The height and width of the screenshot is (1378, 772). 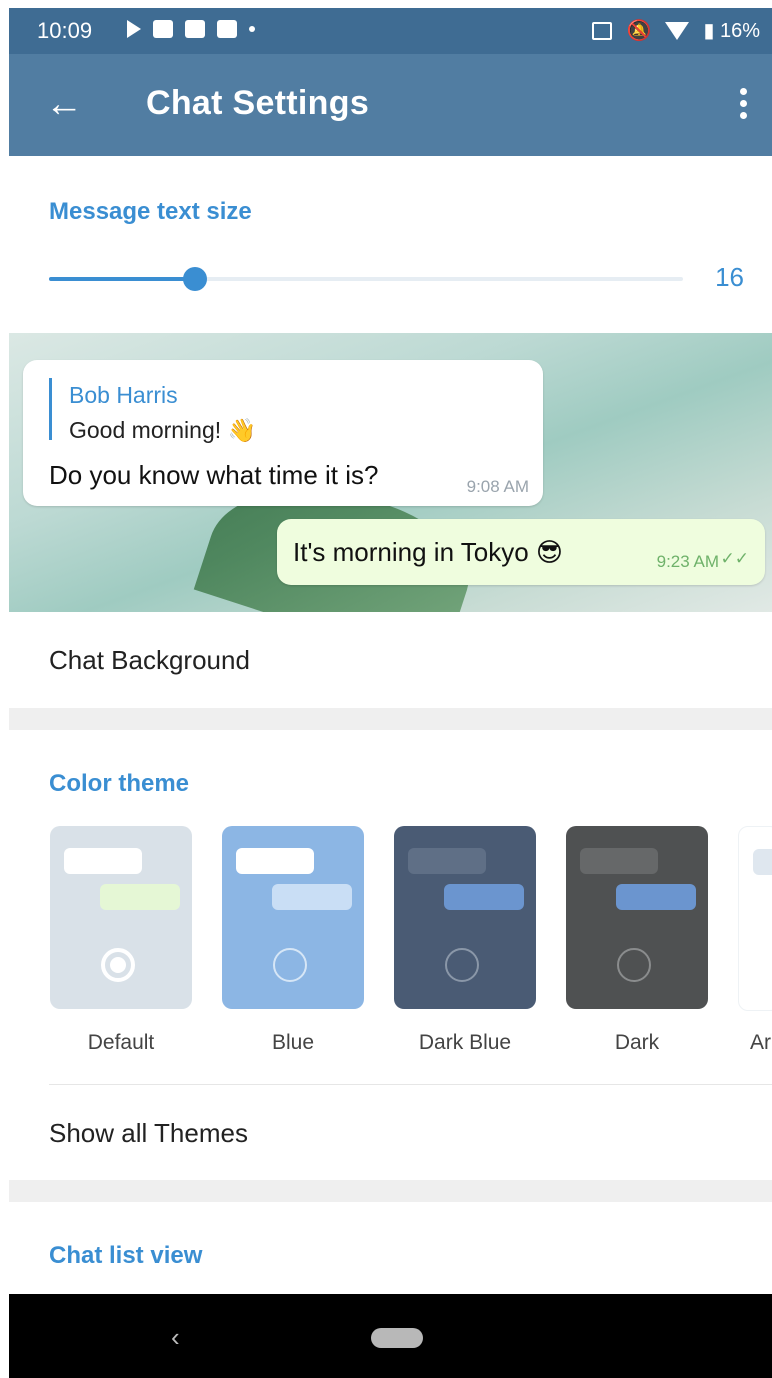 What do you see at coordinates (428, 552) in the screenshot?
I see `outgoing-message-text: It's morning in Tokyo 😎` at bounding box center [428, 552].